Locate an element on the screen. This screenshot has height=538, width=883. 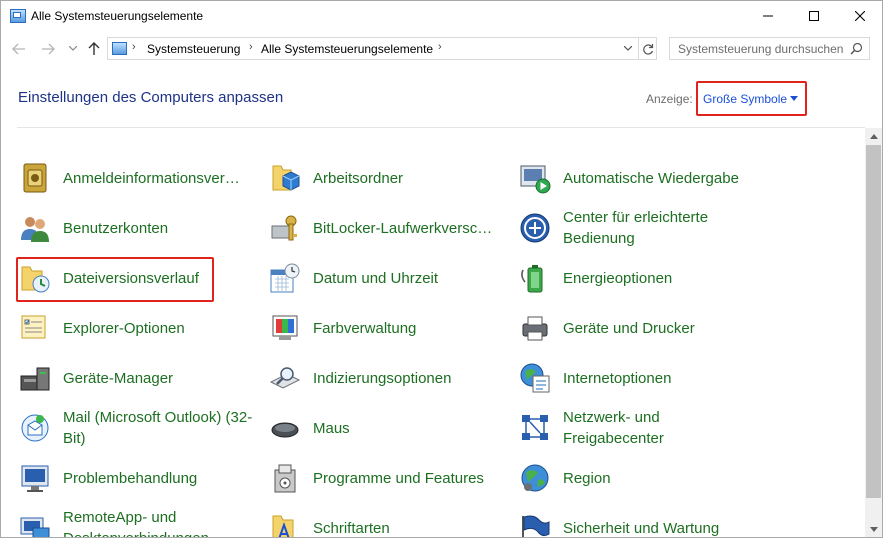
item-label: Maus is located at coordinates (331, 428).